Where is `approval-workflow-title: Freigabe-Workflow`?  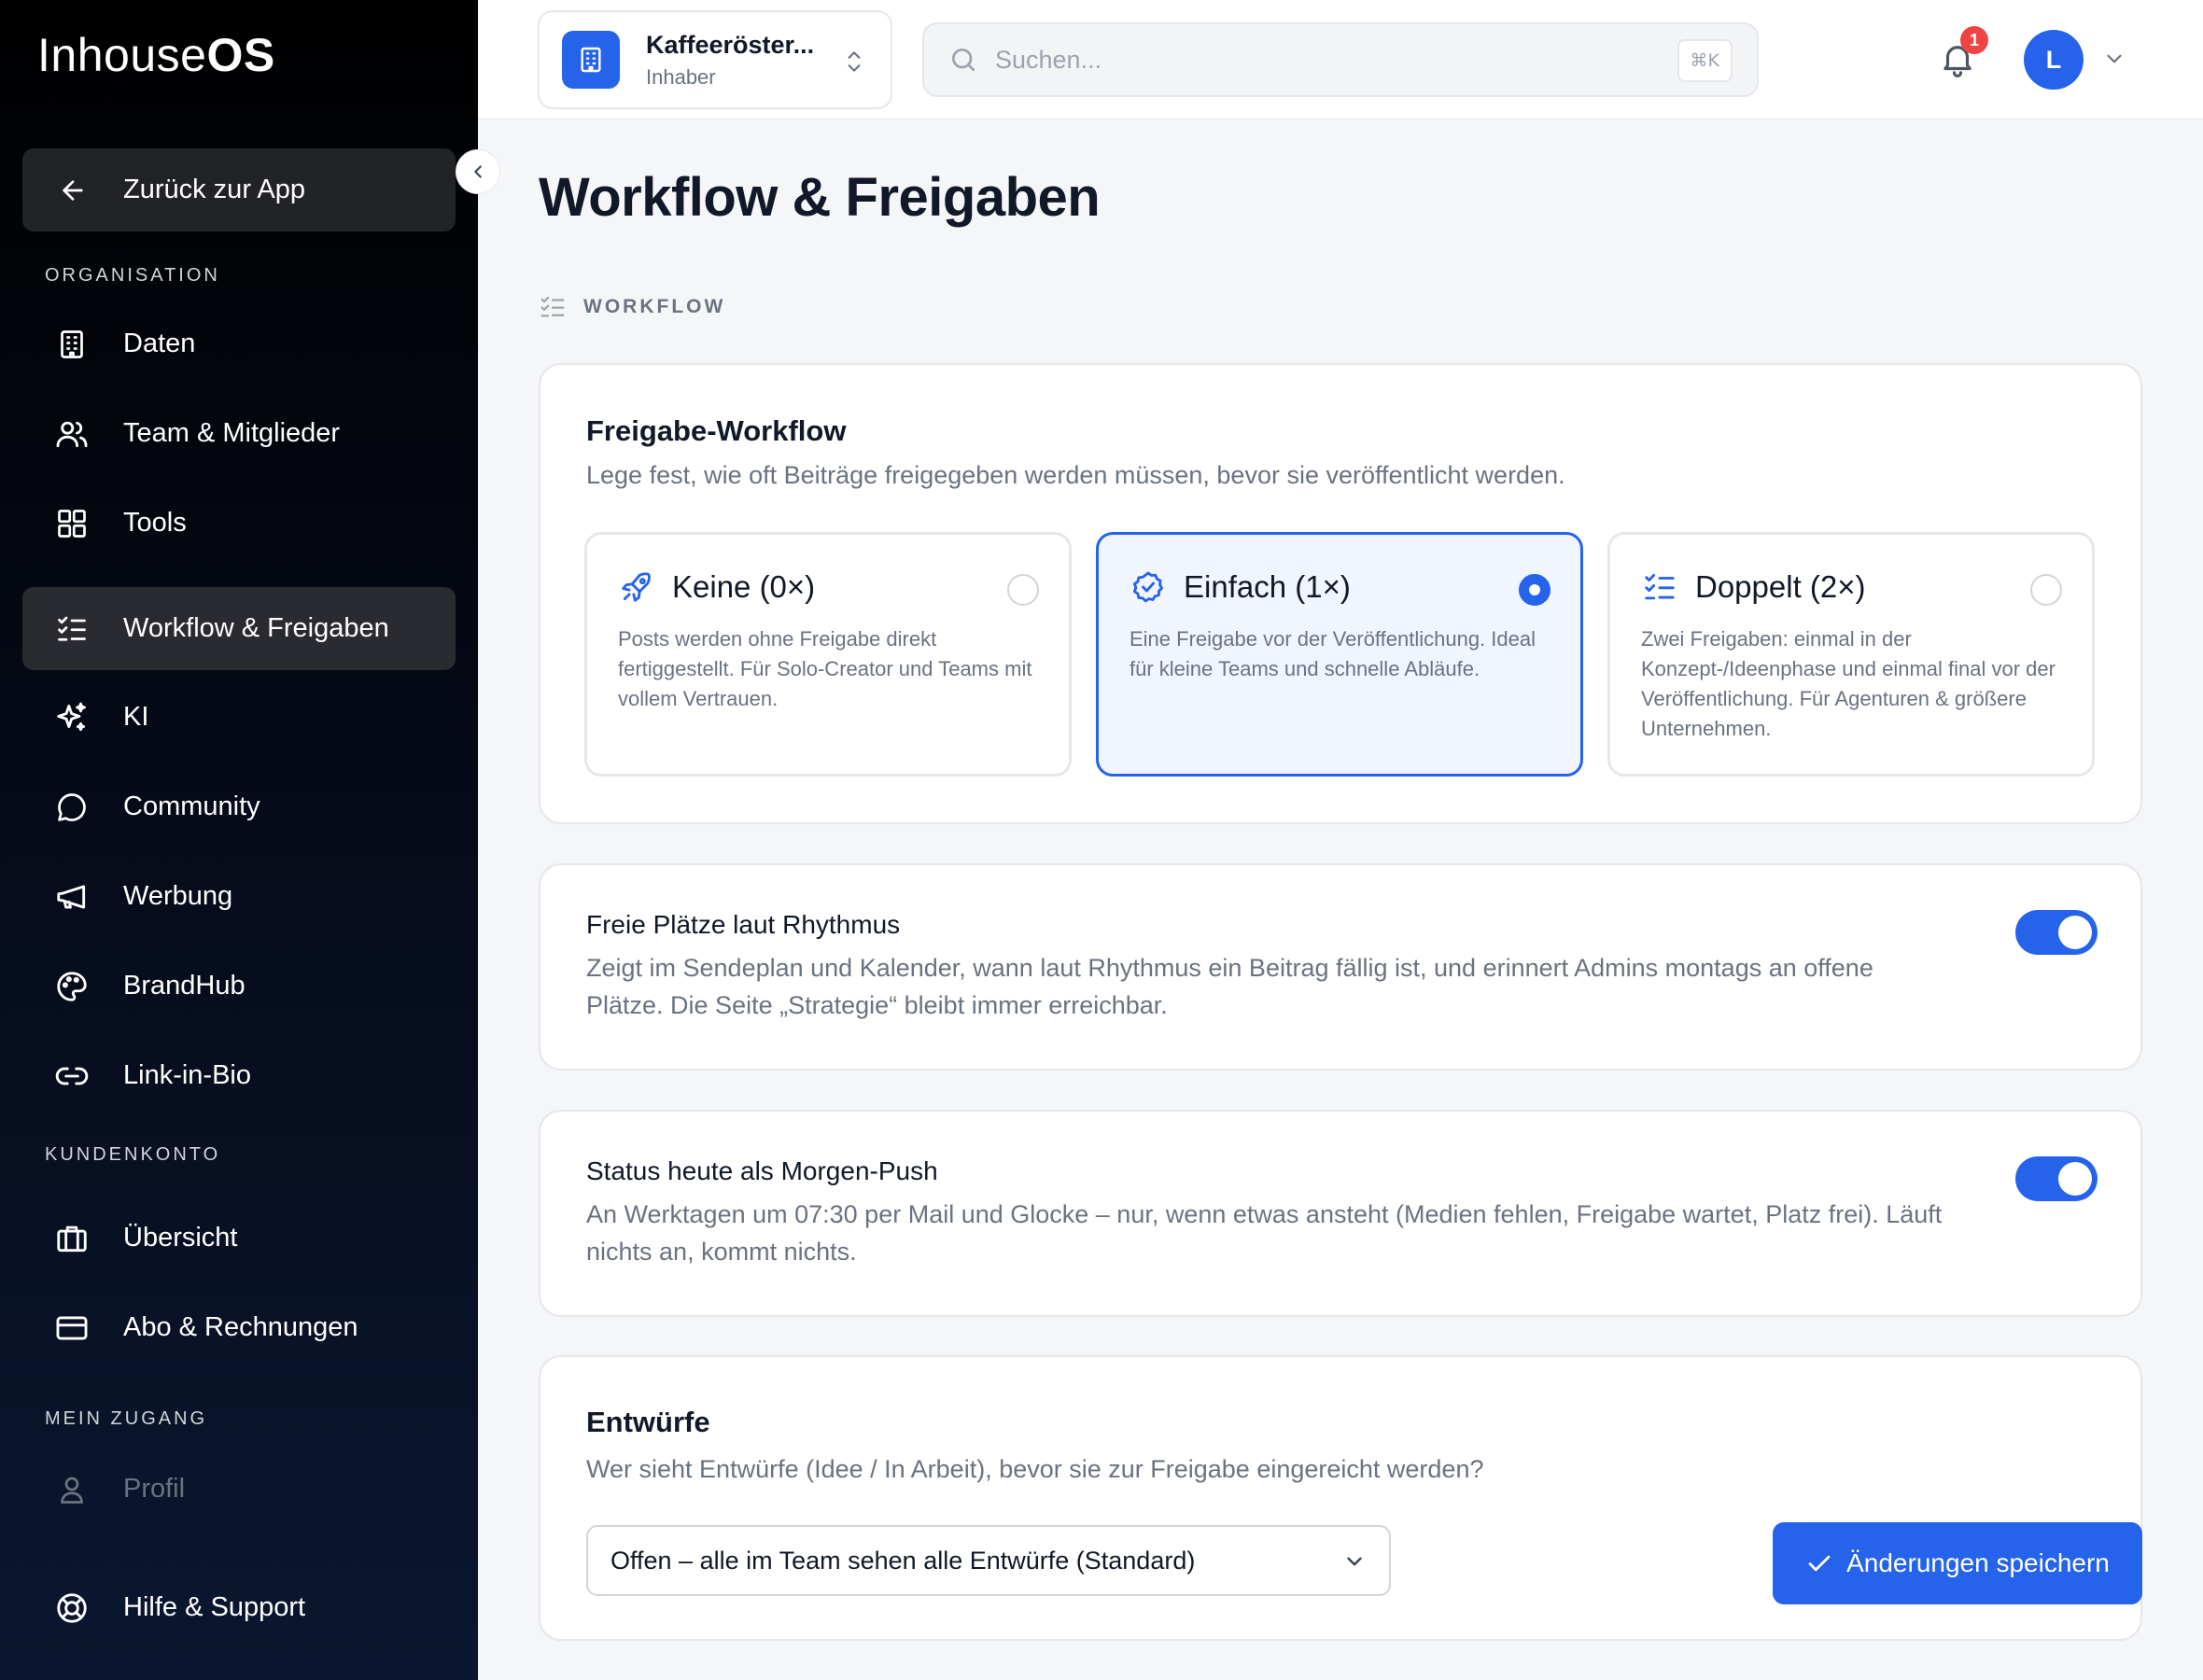
approval-workflow-title: Freigabe-Workflow is located at coordinates (717, 430).